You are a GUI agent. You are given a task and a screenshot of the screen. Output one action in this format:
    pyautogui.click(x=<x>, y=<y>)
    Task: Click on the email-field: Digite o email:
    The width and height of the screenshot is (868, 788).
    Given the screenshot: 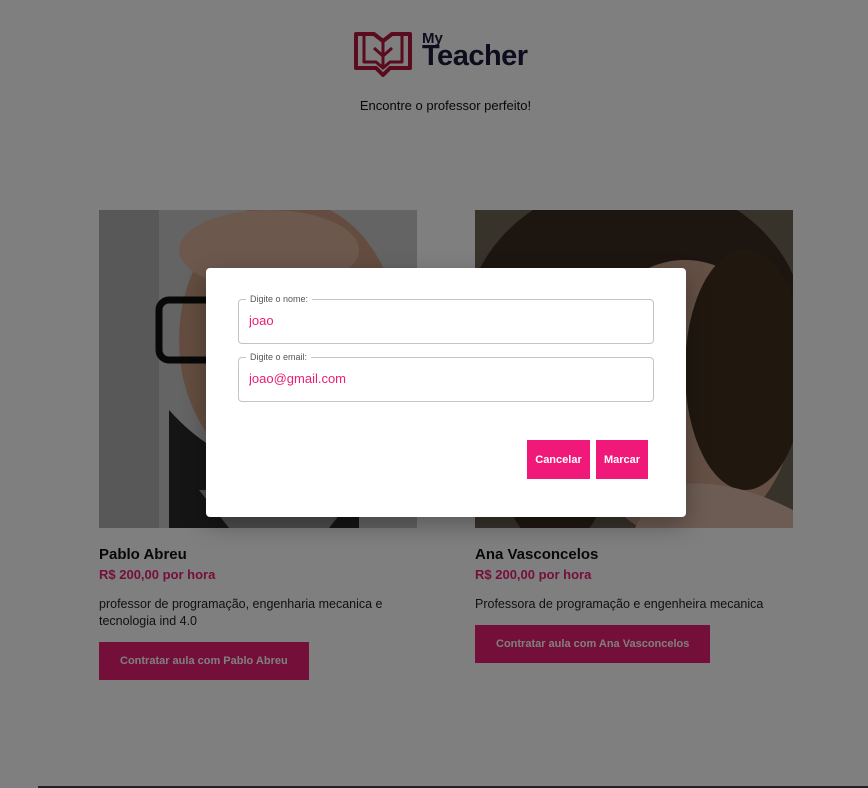 What is the action you would take?
    pyautogui.click(x=446, y=377)
    